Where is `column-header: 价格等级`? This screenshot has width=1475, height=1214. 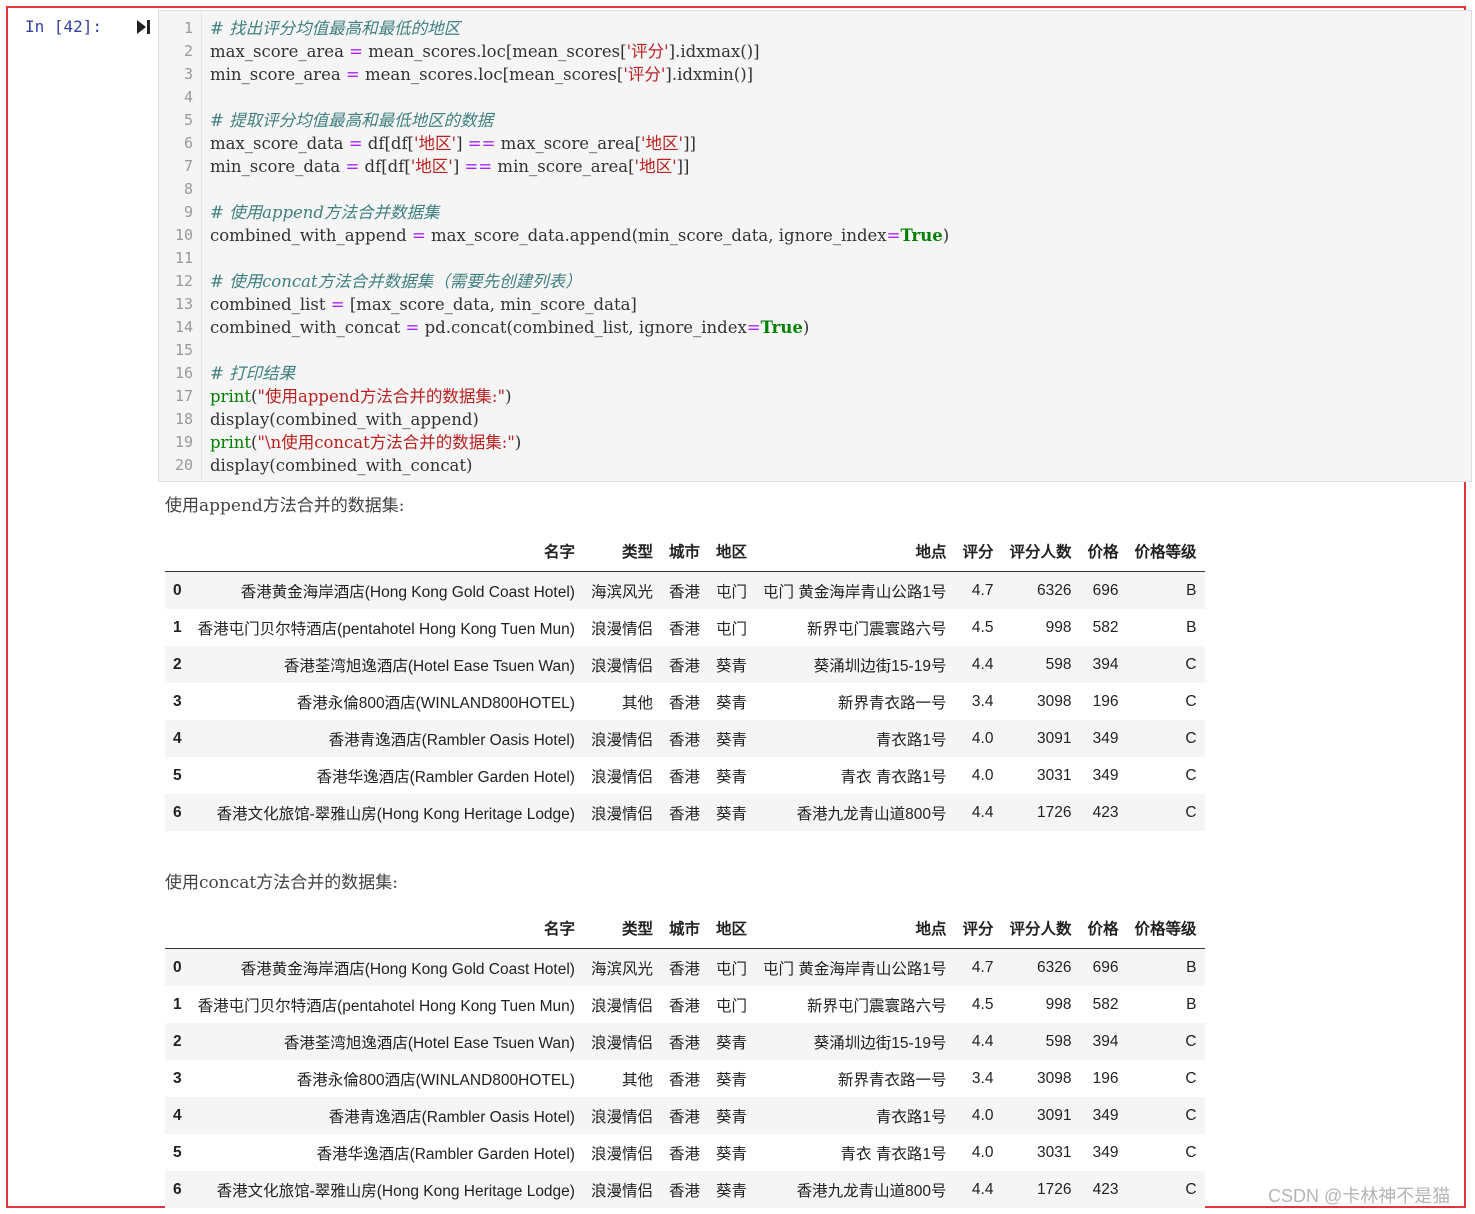 column-header: 价格等级 is located at coordinates (1165, 928).